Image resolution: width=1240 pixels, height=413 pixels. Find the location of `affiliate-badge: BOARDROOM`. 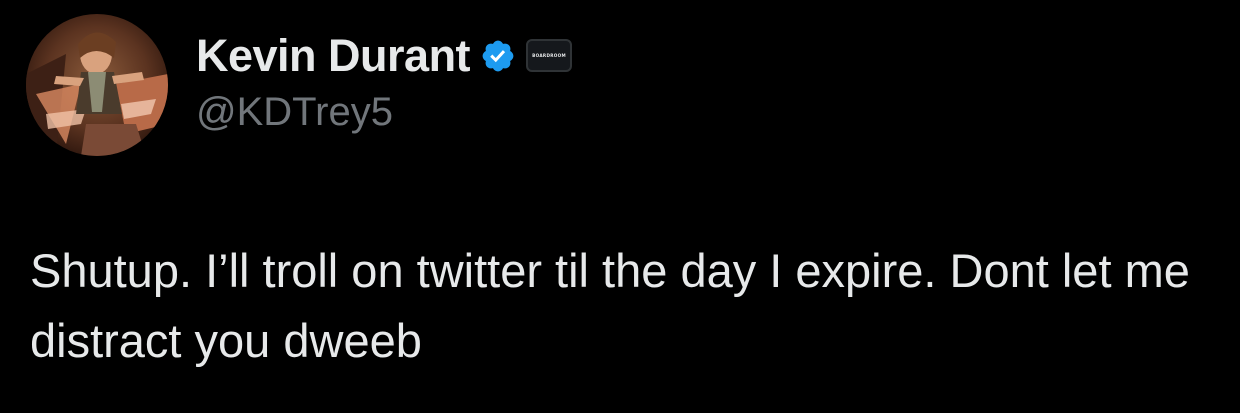

affiliate-badge: BOARDROOM is located at coordinates (549, 55).